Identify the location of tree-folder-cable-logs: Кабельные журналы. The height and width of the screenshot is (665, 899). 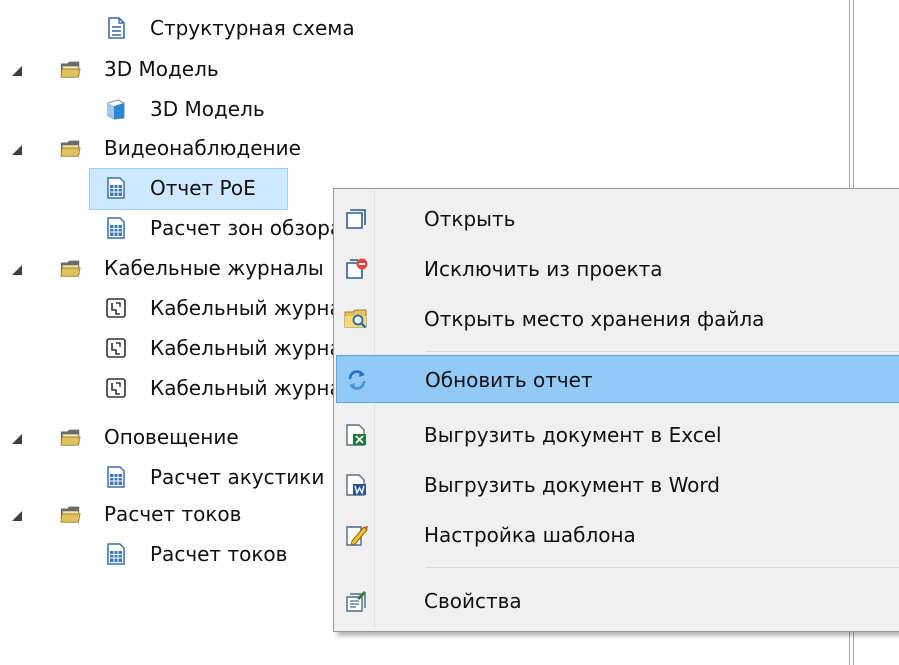
(192, 268).